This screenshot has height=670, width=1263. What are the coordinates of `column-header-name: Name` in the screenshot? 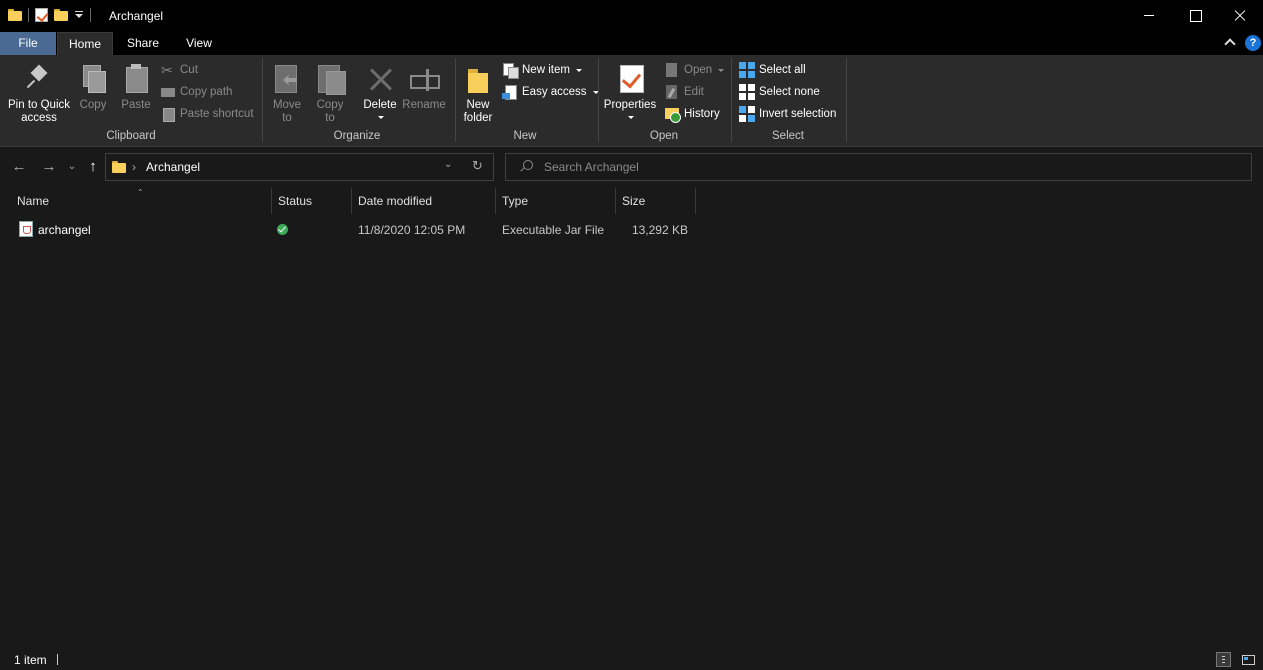 It's located at (141, 201).